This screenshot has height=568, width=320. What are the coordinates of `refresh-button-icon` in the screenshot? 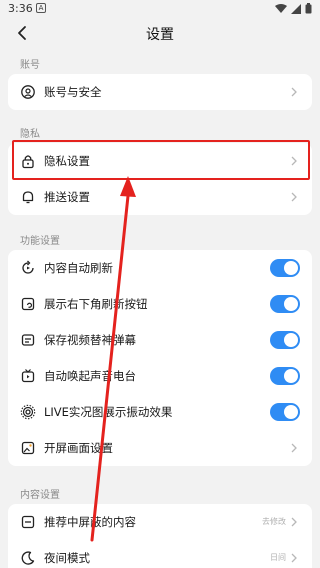 It's located at (28, 304).